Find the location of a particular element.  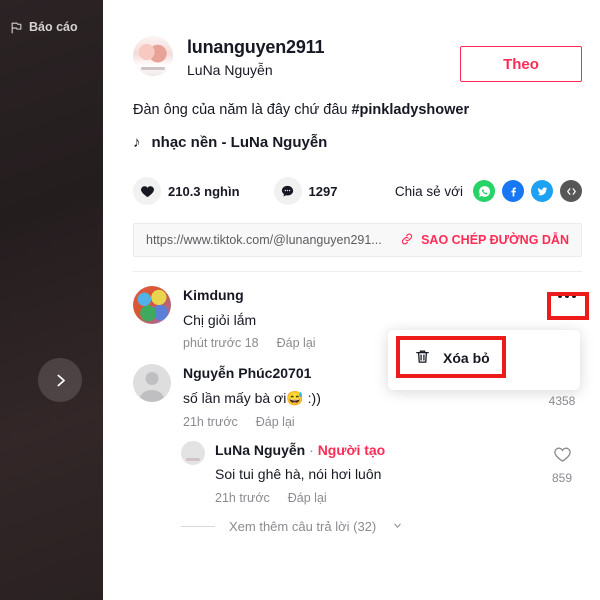

comment-bubble-icon is located at coordinates (287, 191).